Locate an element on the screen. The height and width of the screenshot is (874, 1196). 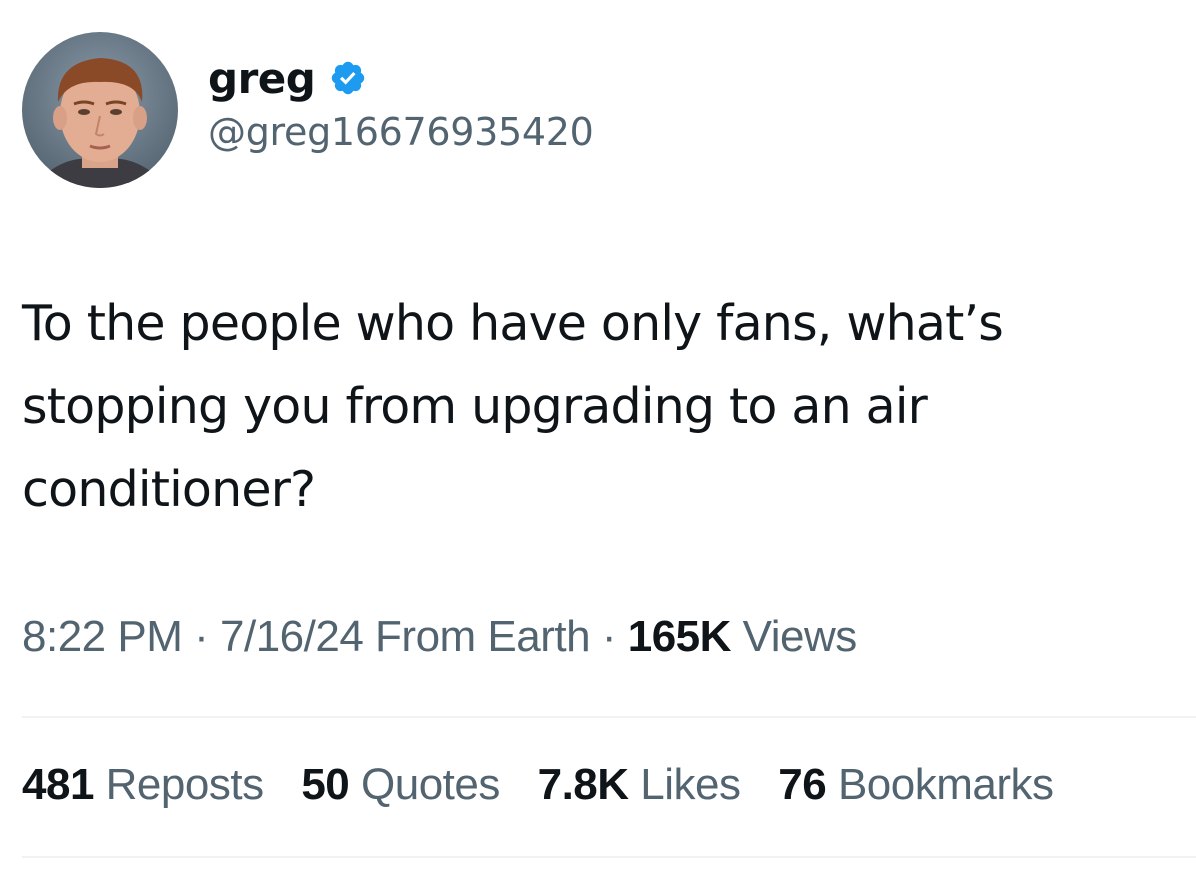
reposts-stat: 481 Reposts is located at coordinates (143, 785).